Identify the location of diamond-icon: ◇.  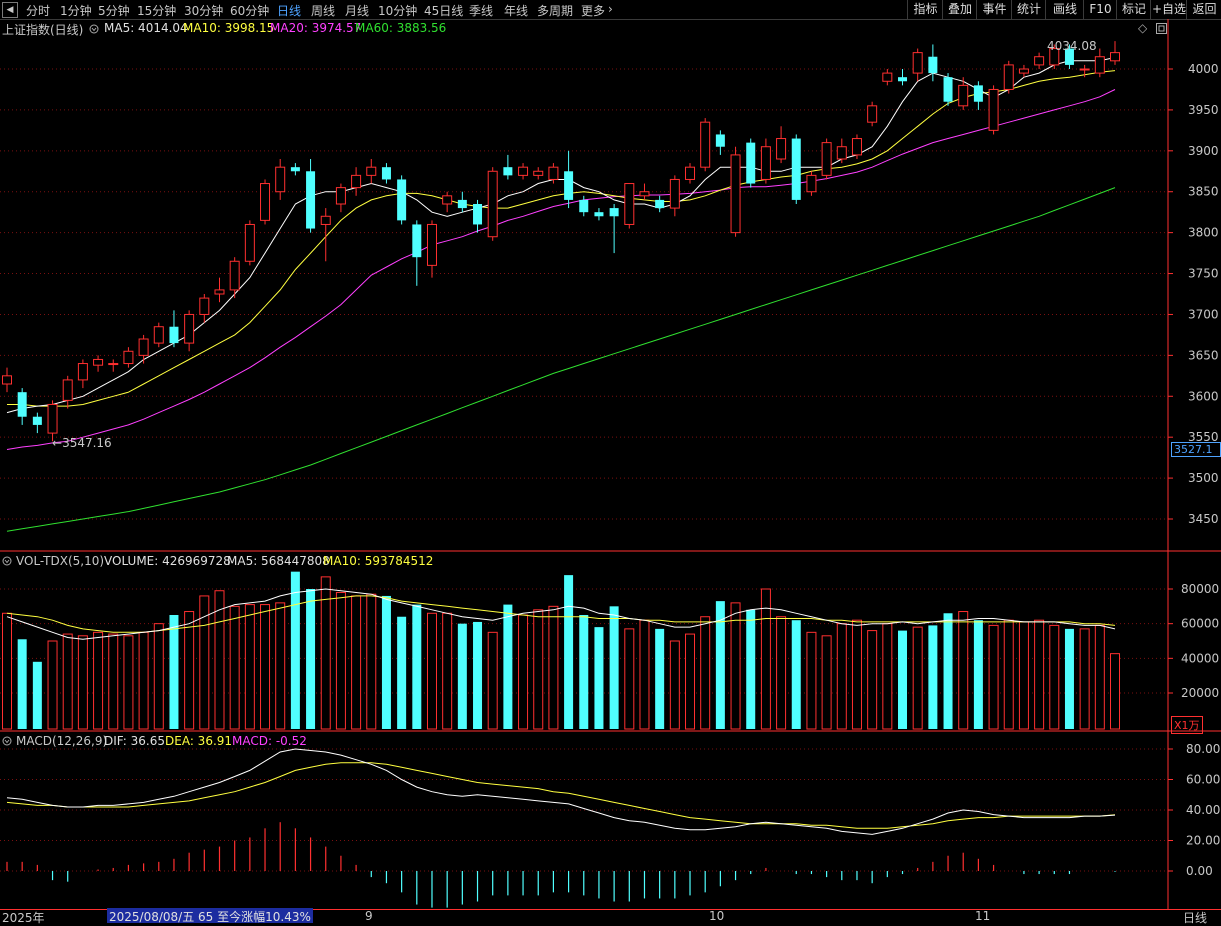
(1142, 28).